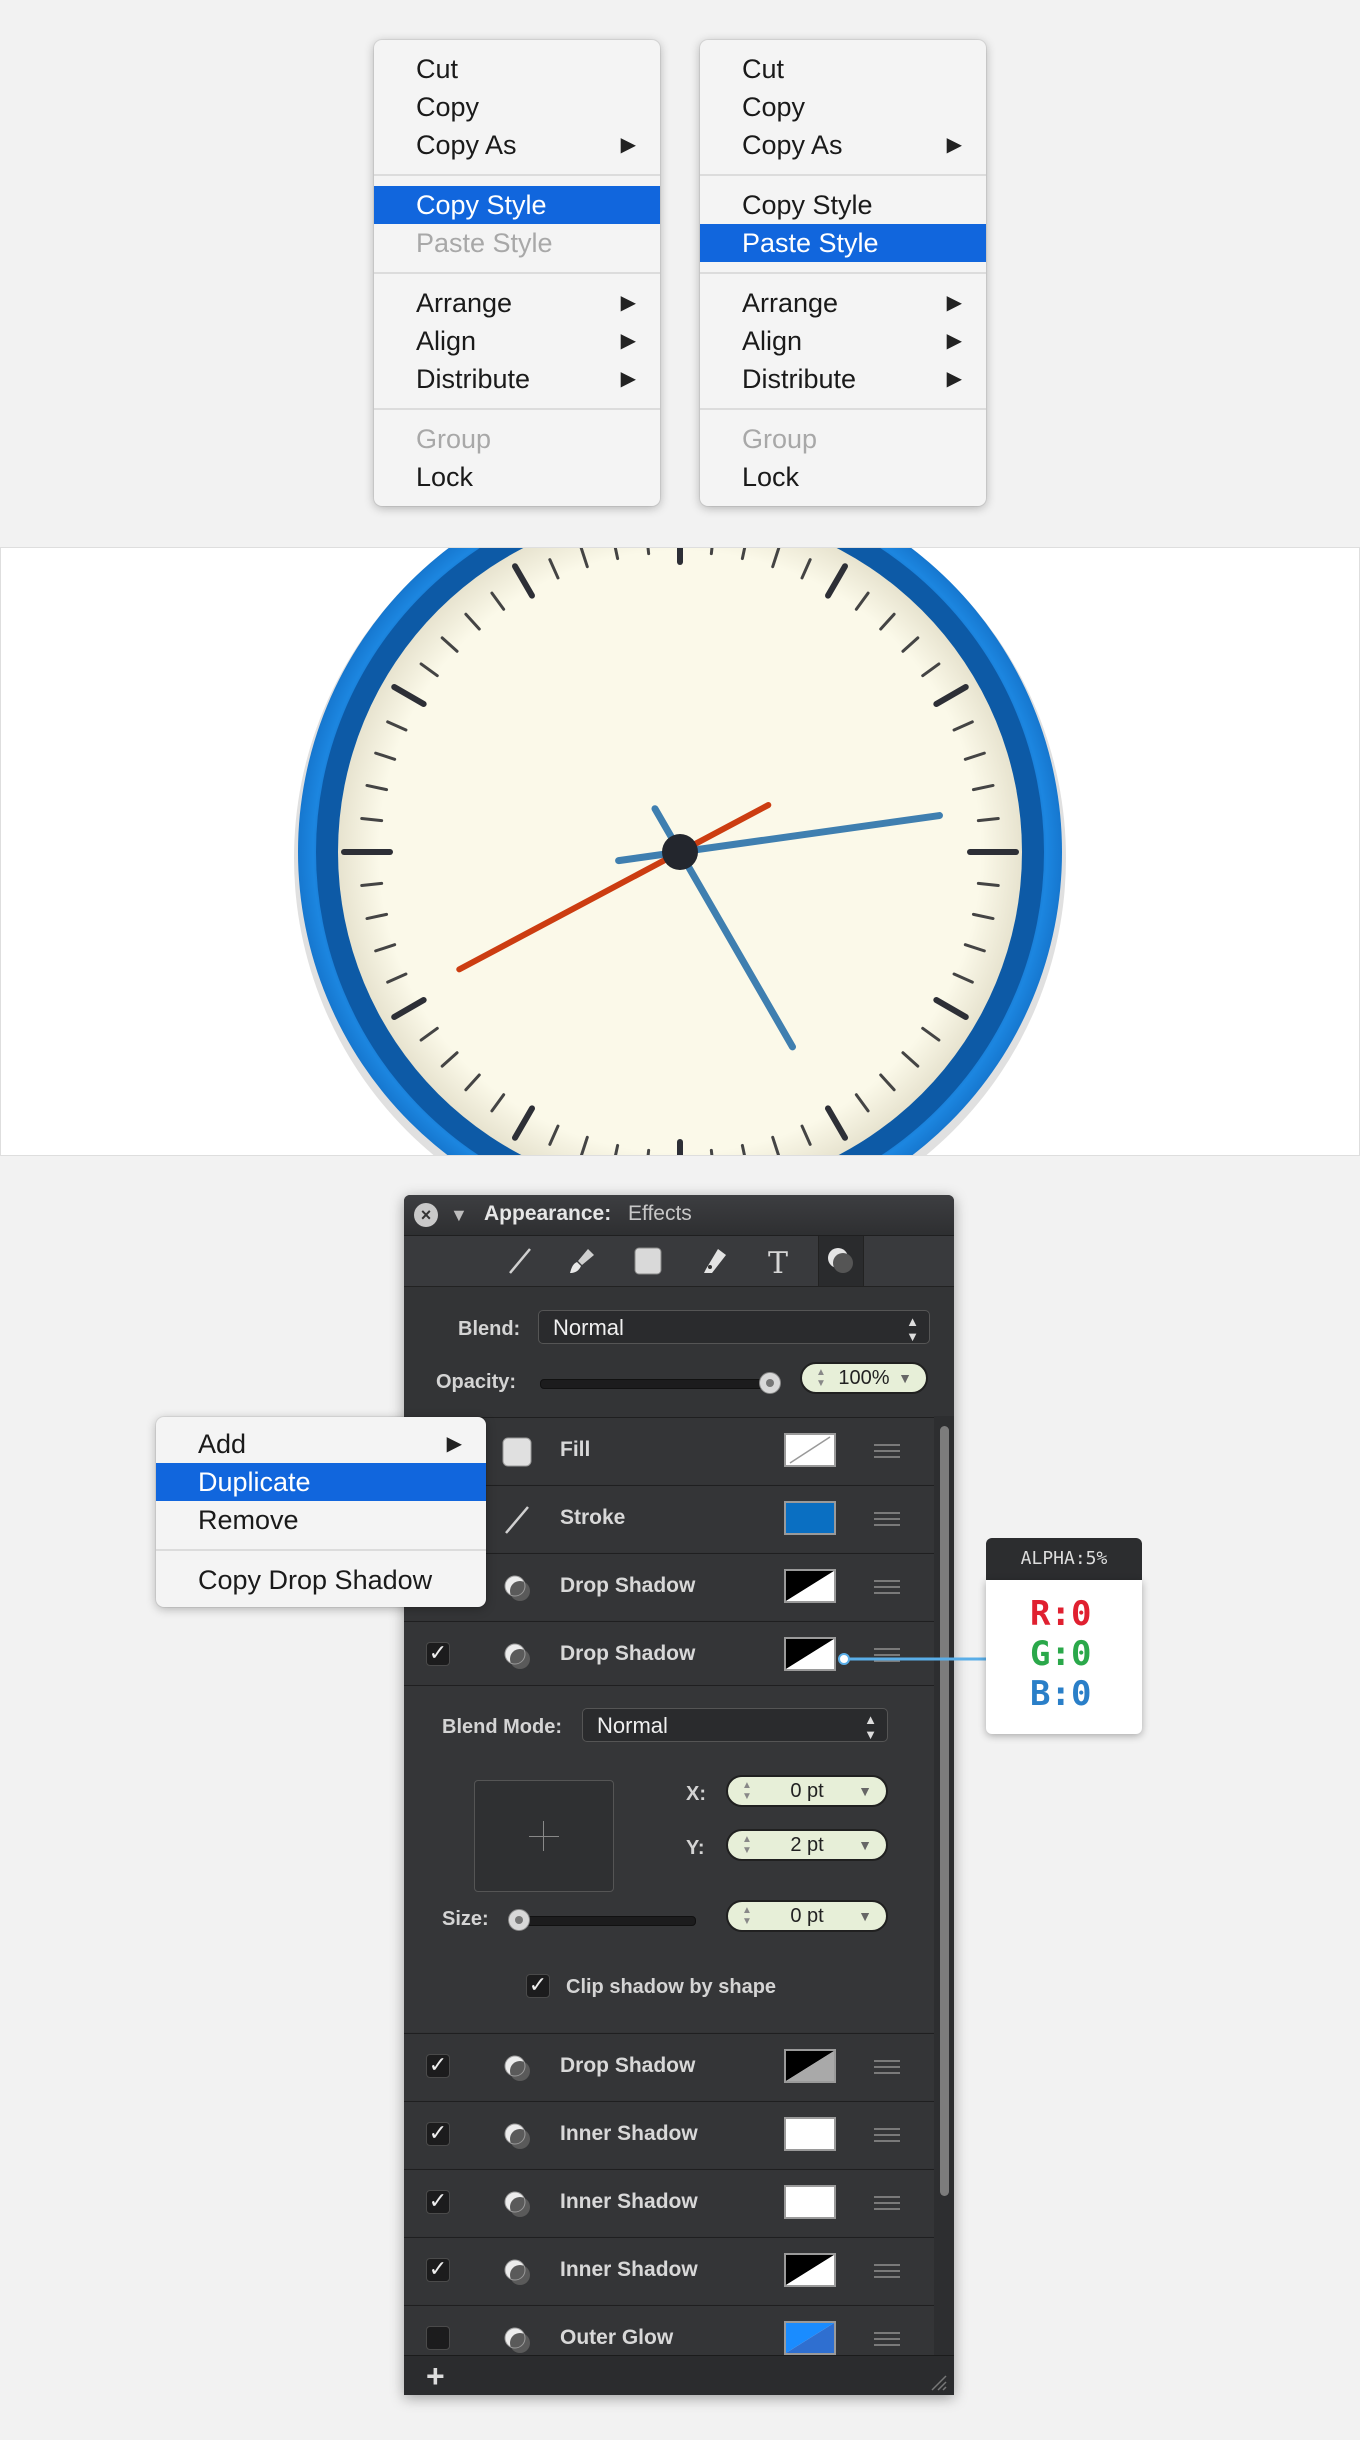 Image resolution: width=1360 pixels, height=2440 pixels. I want to click on text-tool-icon: T, so click(778, 1262).